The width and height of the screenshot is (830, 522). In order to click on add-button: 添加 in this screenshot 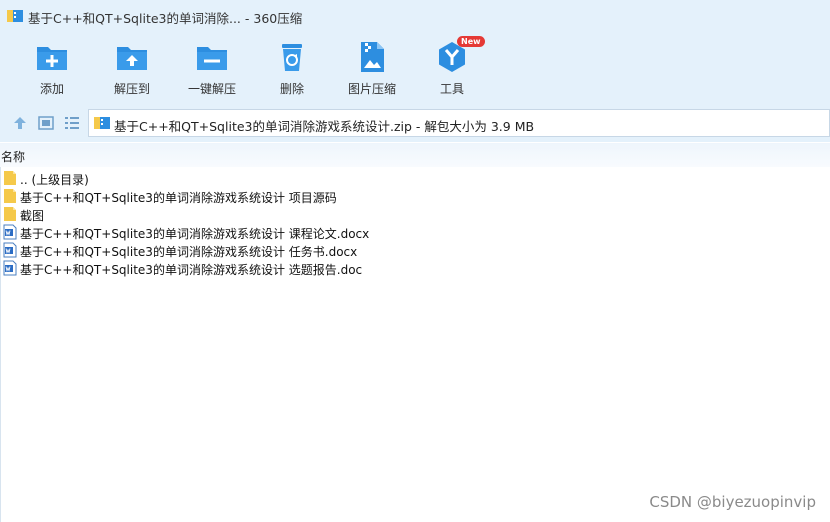, I will do `click(52, 70)`.